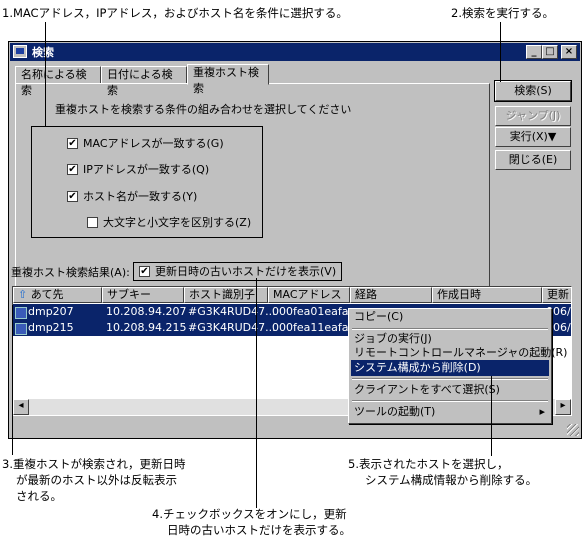 Image resolution: width=585 pixels, height=543 pixels. I want to click on annotation-3-line2: が最新のホスト以外は反転表示, so click(96, 480).